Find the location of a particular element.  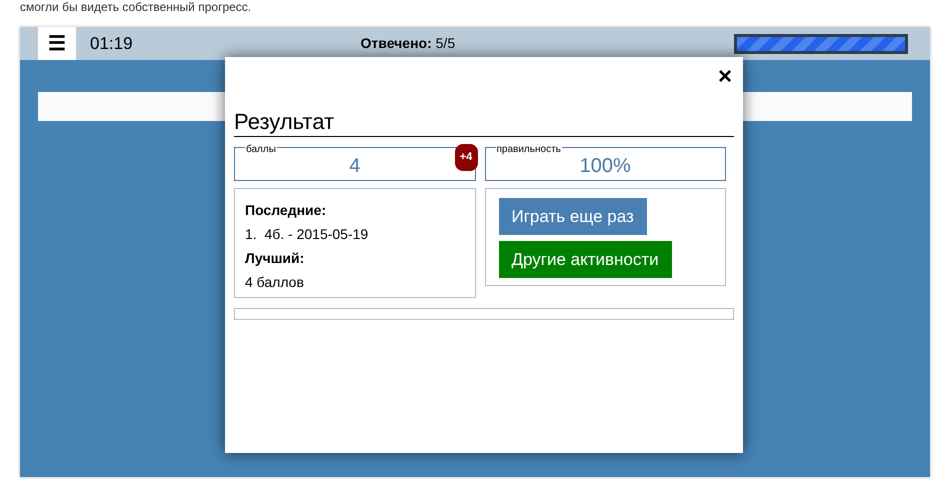

play-again-button: Играть еще раз is located at coordinates (572, 216).